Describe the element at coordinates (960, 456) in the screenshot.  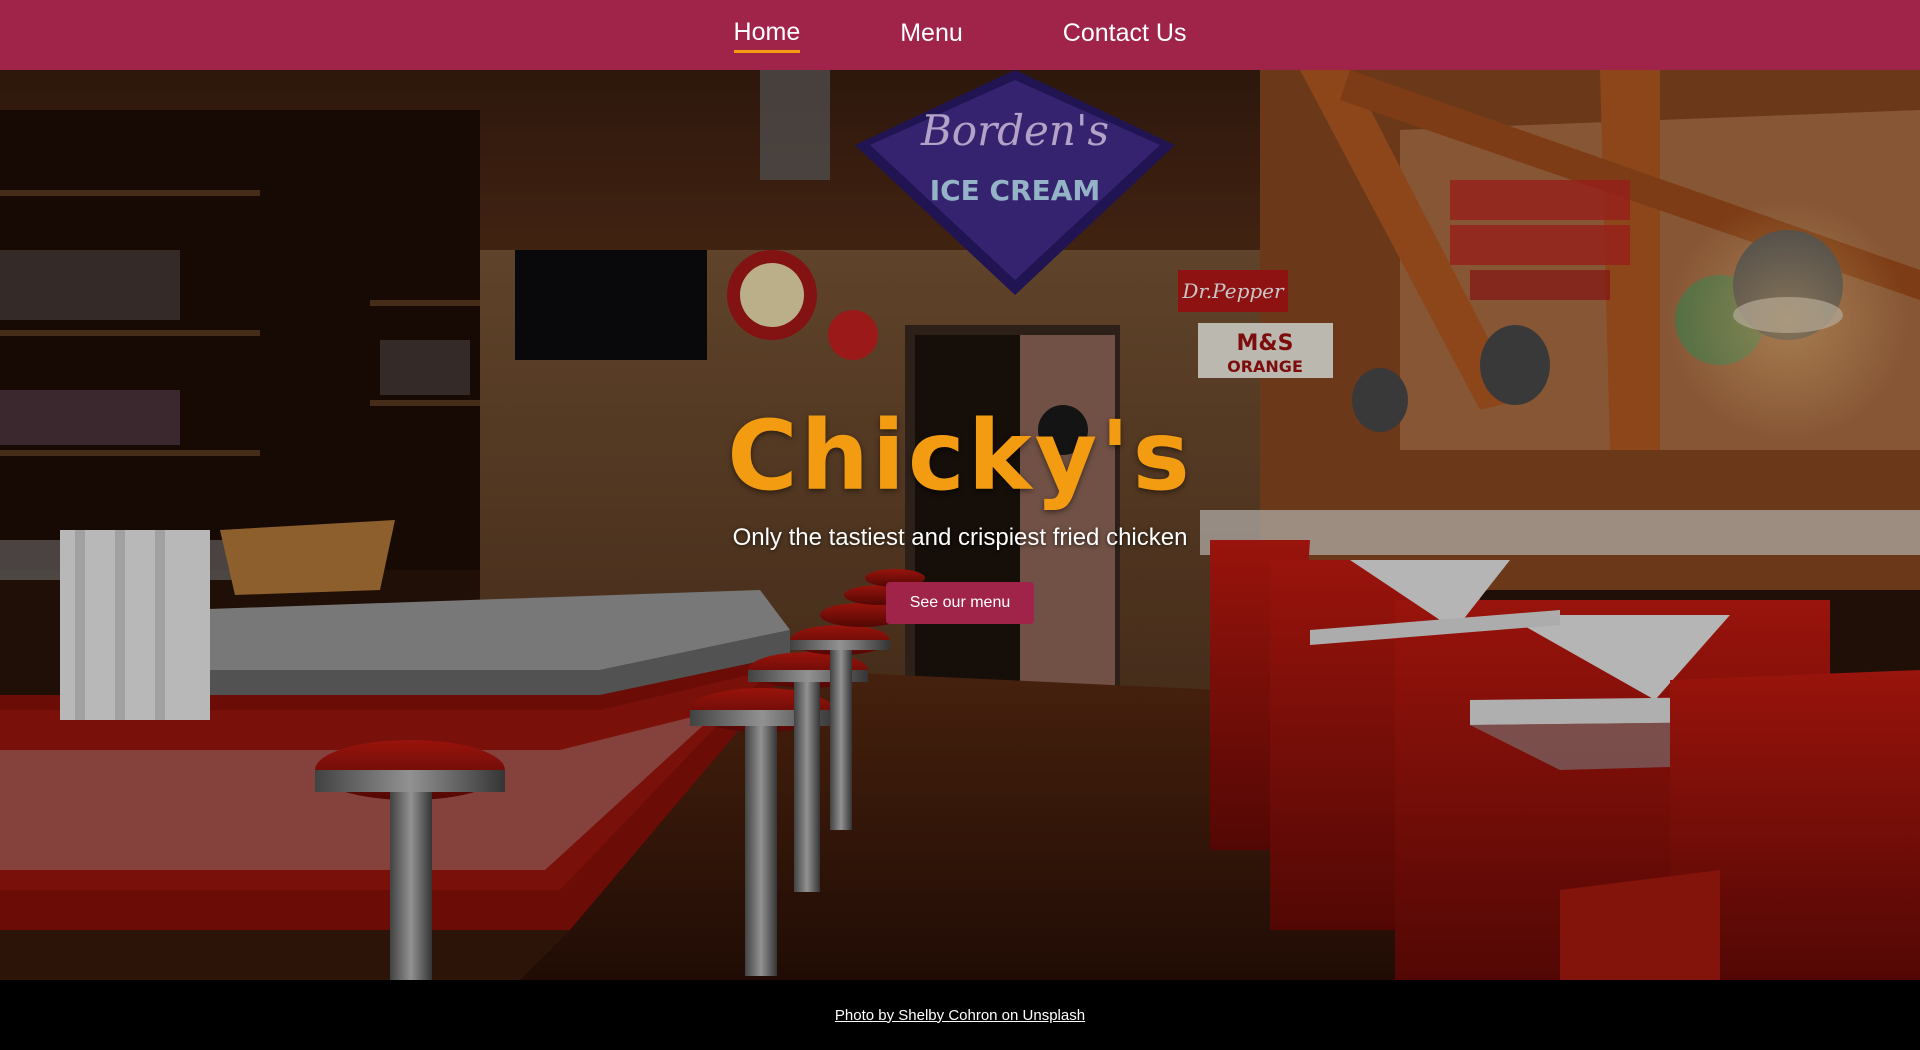
I see `hero-title: Chicky's` at that location.